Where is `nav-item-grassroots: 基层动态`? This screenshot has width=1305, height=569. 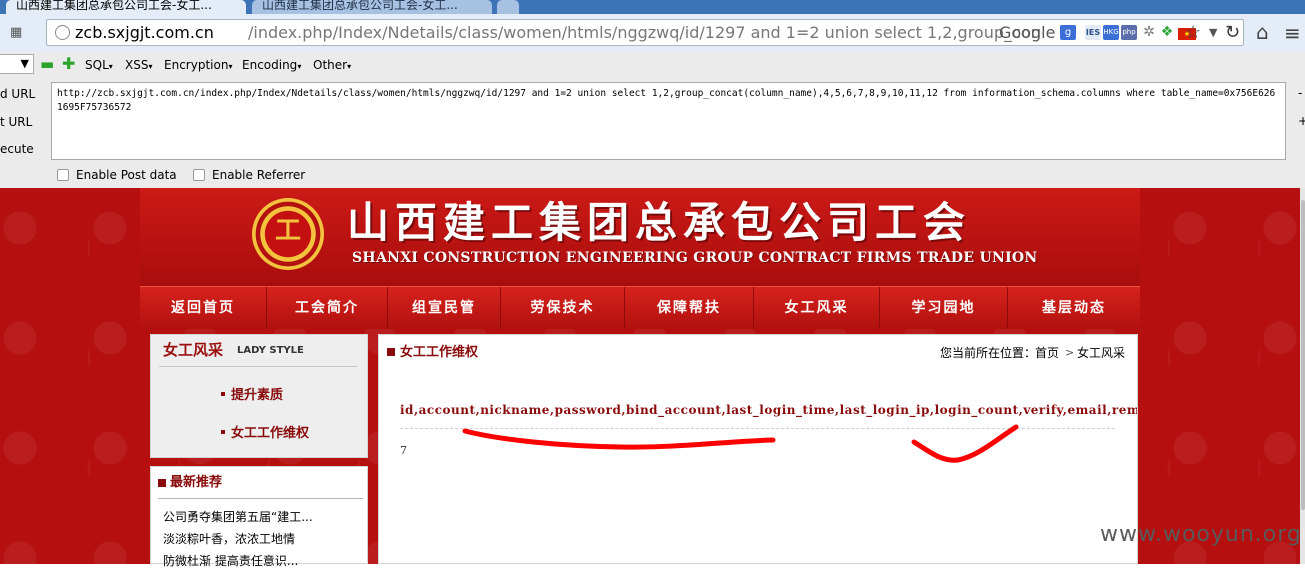 nav-item-grassroots: 基层动态 is located at coordinates (1074, 308).